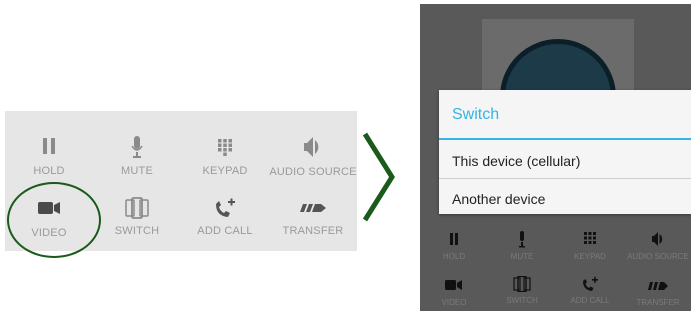  I want to click on transfer-button: TRANSFER, so click(313, 220).